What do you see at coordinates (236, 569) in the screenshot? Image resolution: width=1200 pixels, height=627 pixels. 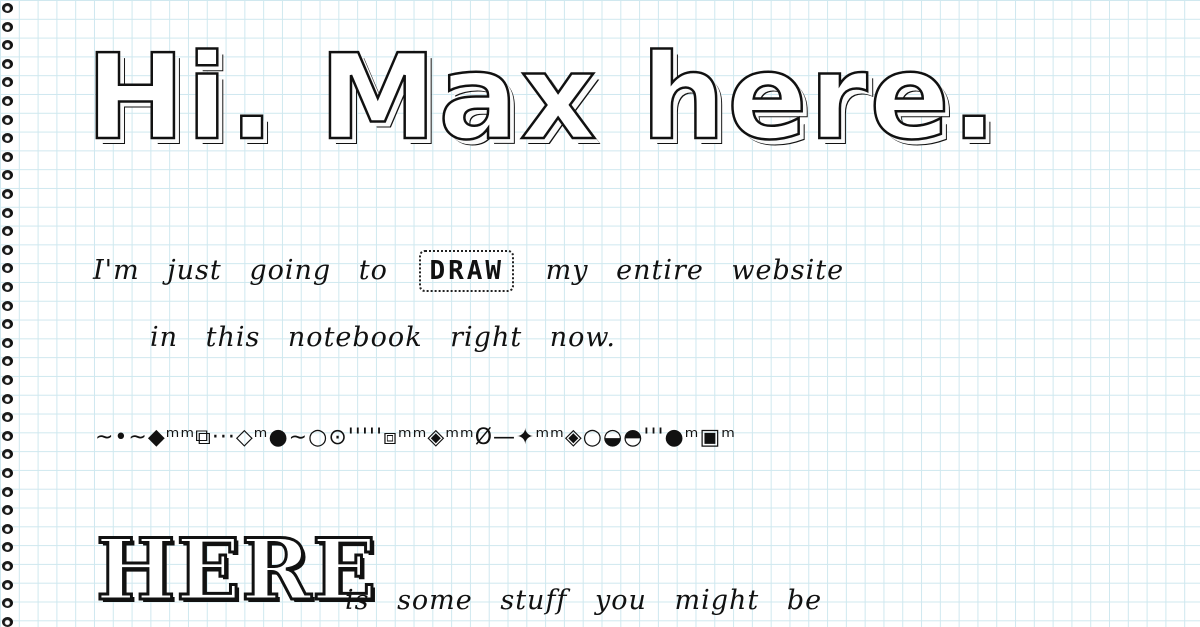 I see `here-heading: HERE` at bounding box center [236, 569].